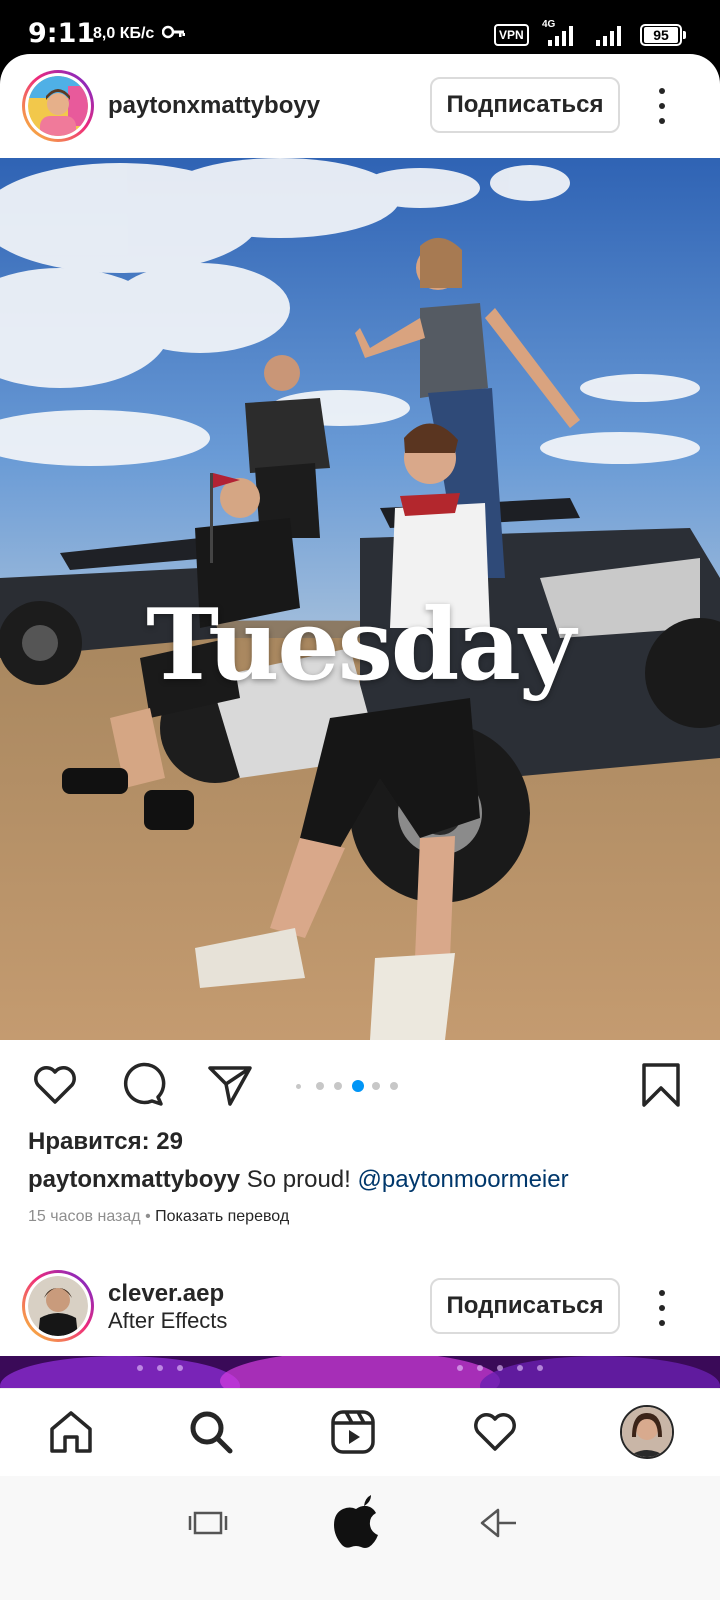  I want to click on home-icon, so click(71, 1432).